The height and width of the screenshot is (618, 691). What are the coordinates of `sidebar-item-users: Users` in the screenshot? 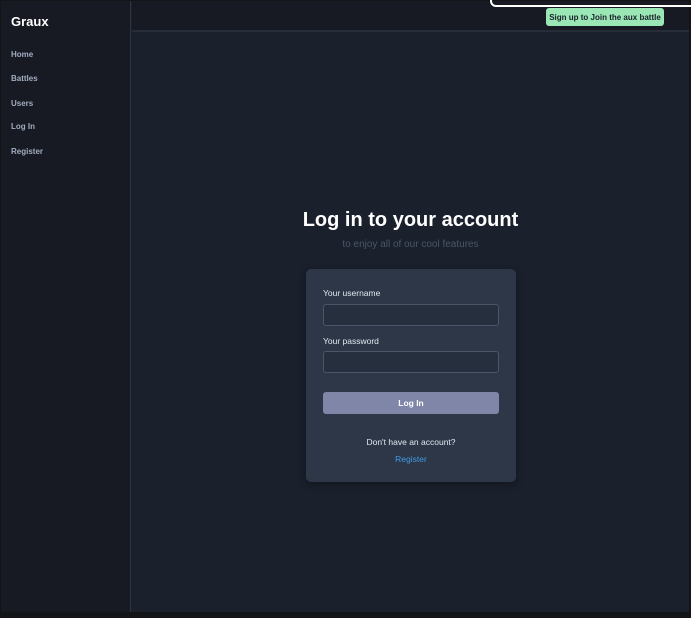 It's located at (22, 103).